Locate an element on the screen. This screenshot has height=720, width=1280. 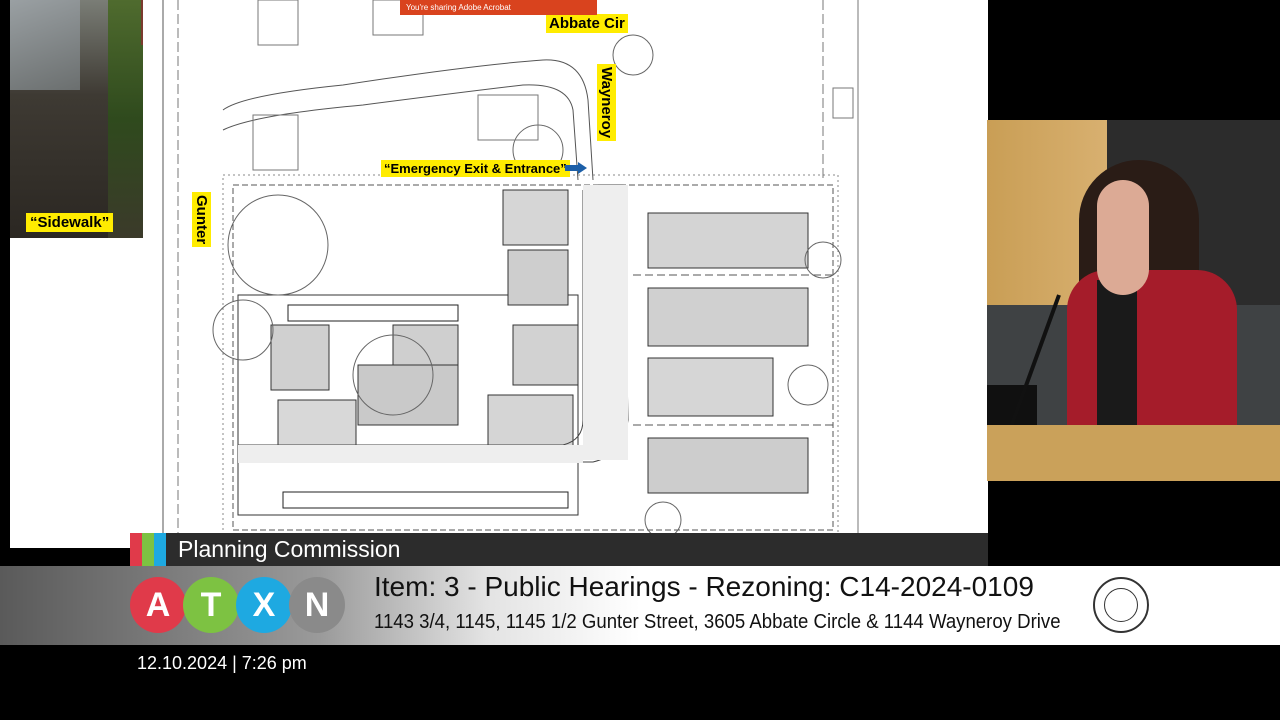
screen-sharing-bar: You're sharing Adobe Acrobat is located at coordinates (498, 7).